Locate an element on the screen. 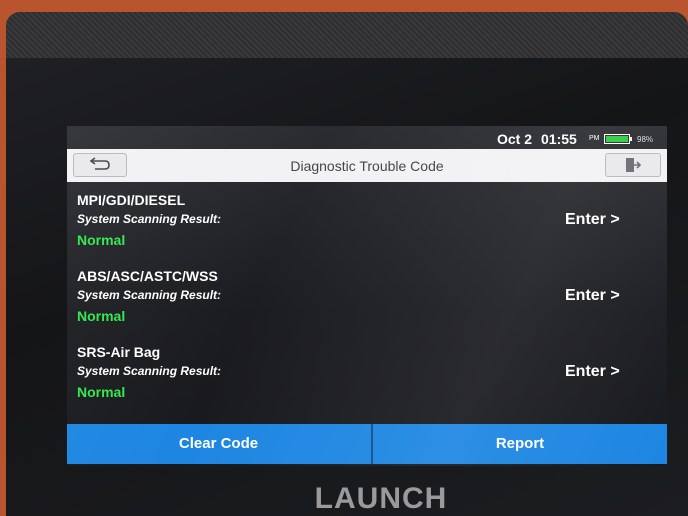  report-button: Report is located at coordinates (520, 444).